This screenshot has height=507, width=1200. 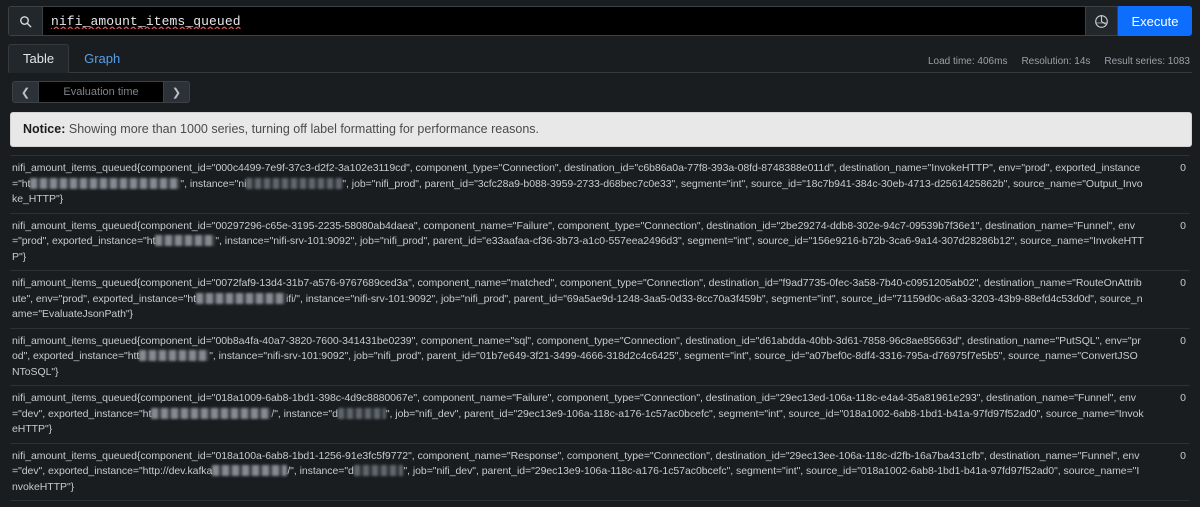 I want to click on chevron-left-icon: ❮, so click(x=26, y=92).